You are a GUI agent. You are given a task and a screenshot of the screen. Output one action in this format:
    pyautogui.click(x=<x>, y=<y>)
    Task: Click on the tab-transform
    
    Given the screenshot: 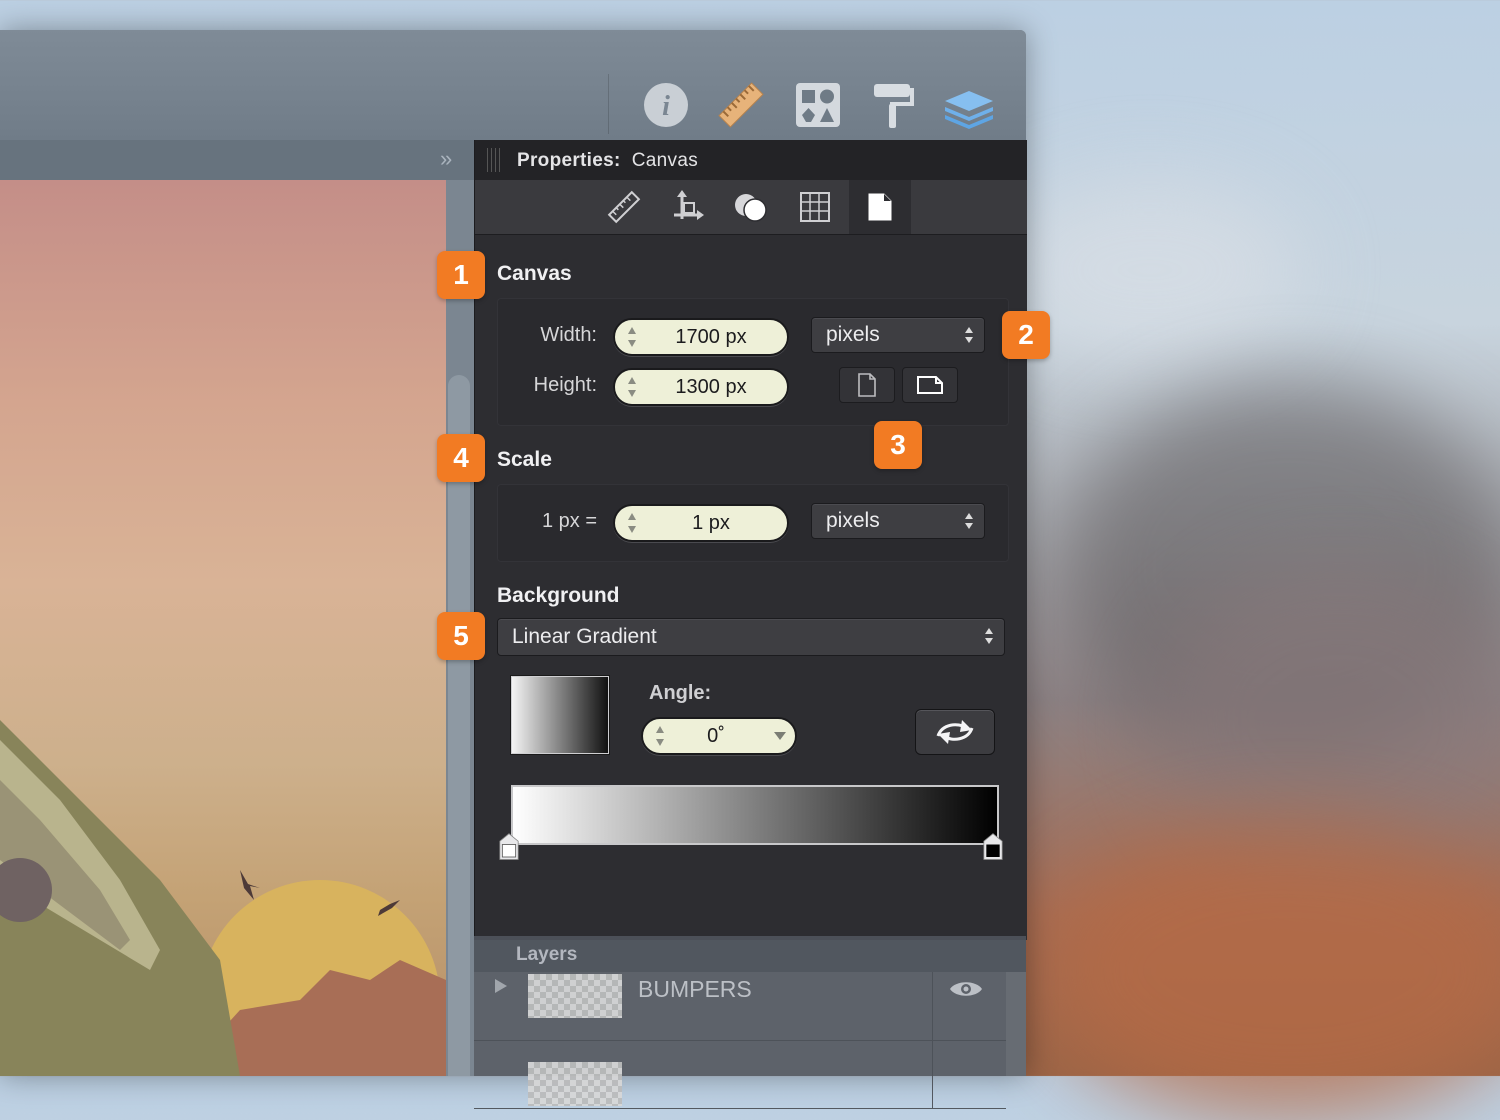 What is the action you would take?
    pyautogui.click(x=688, y=207)
    